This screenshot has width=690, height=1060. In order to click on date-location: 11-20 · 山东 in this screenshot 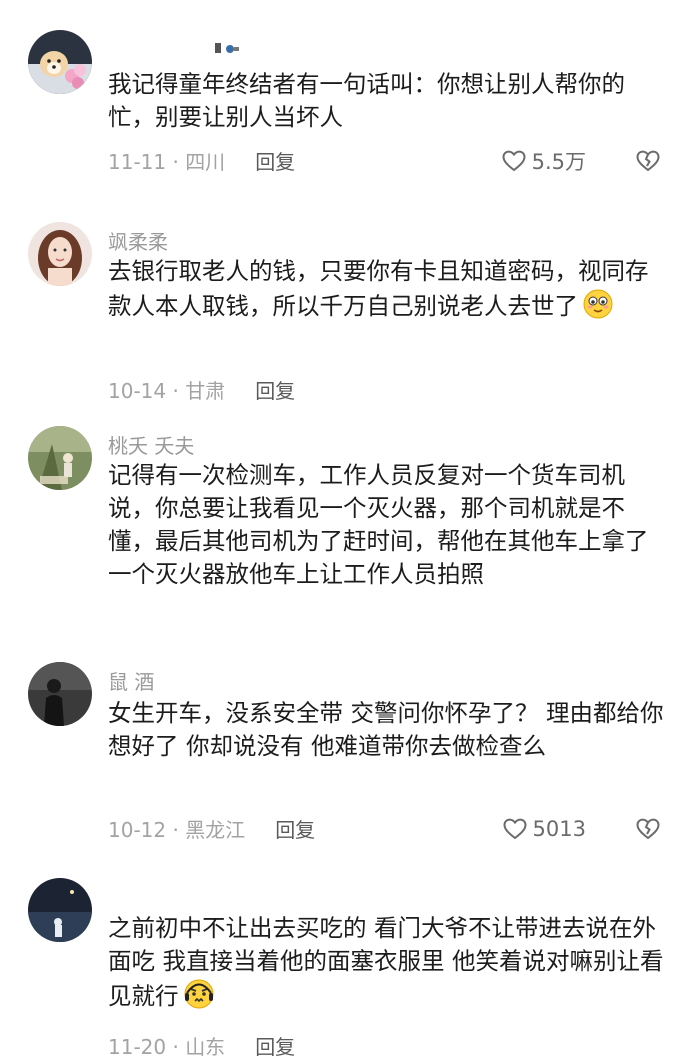, I will do `click(167, 1046)`.